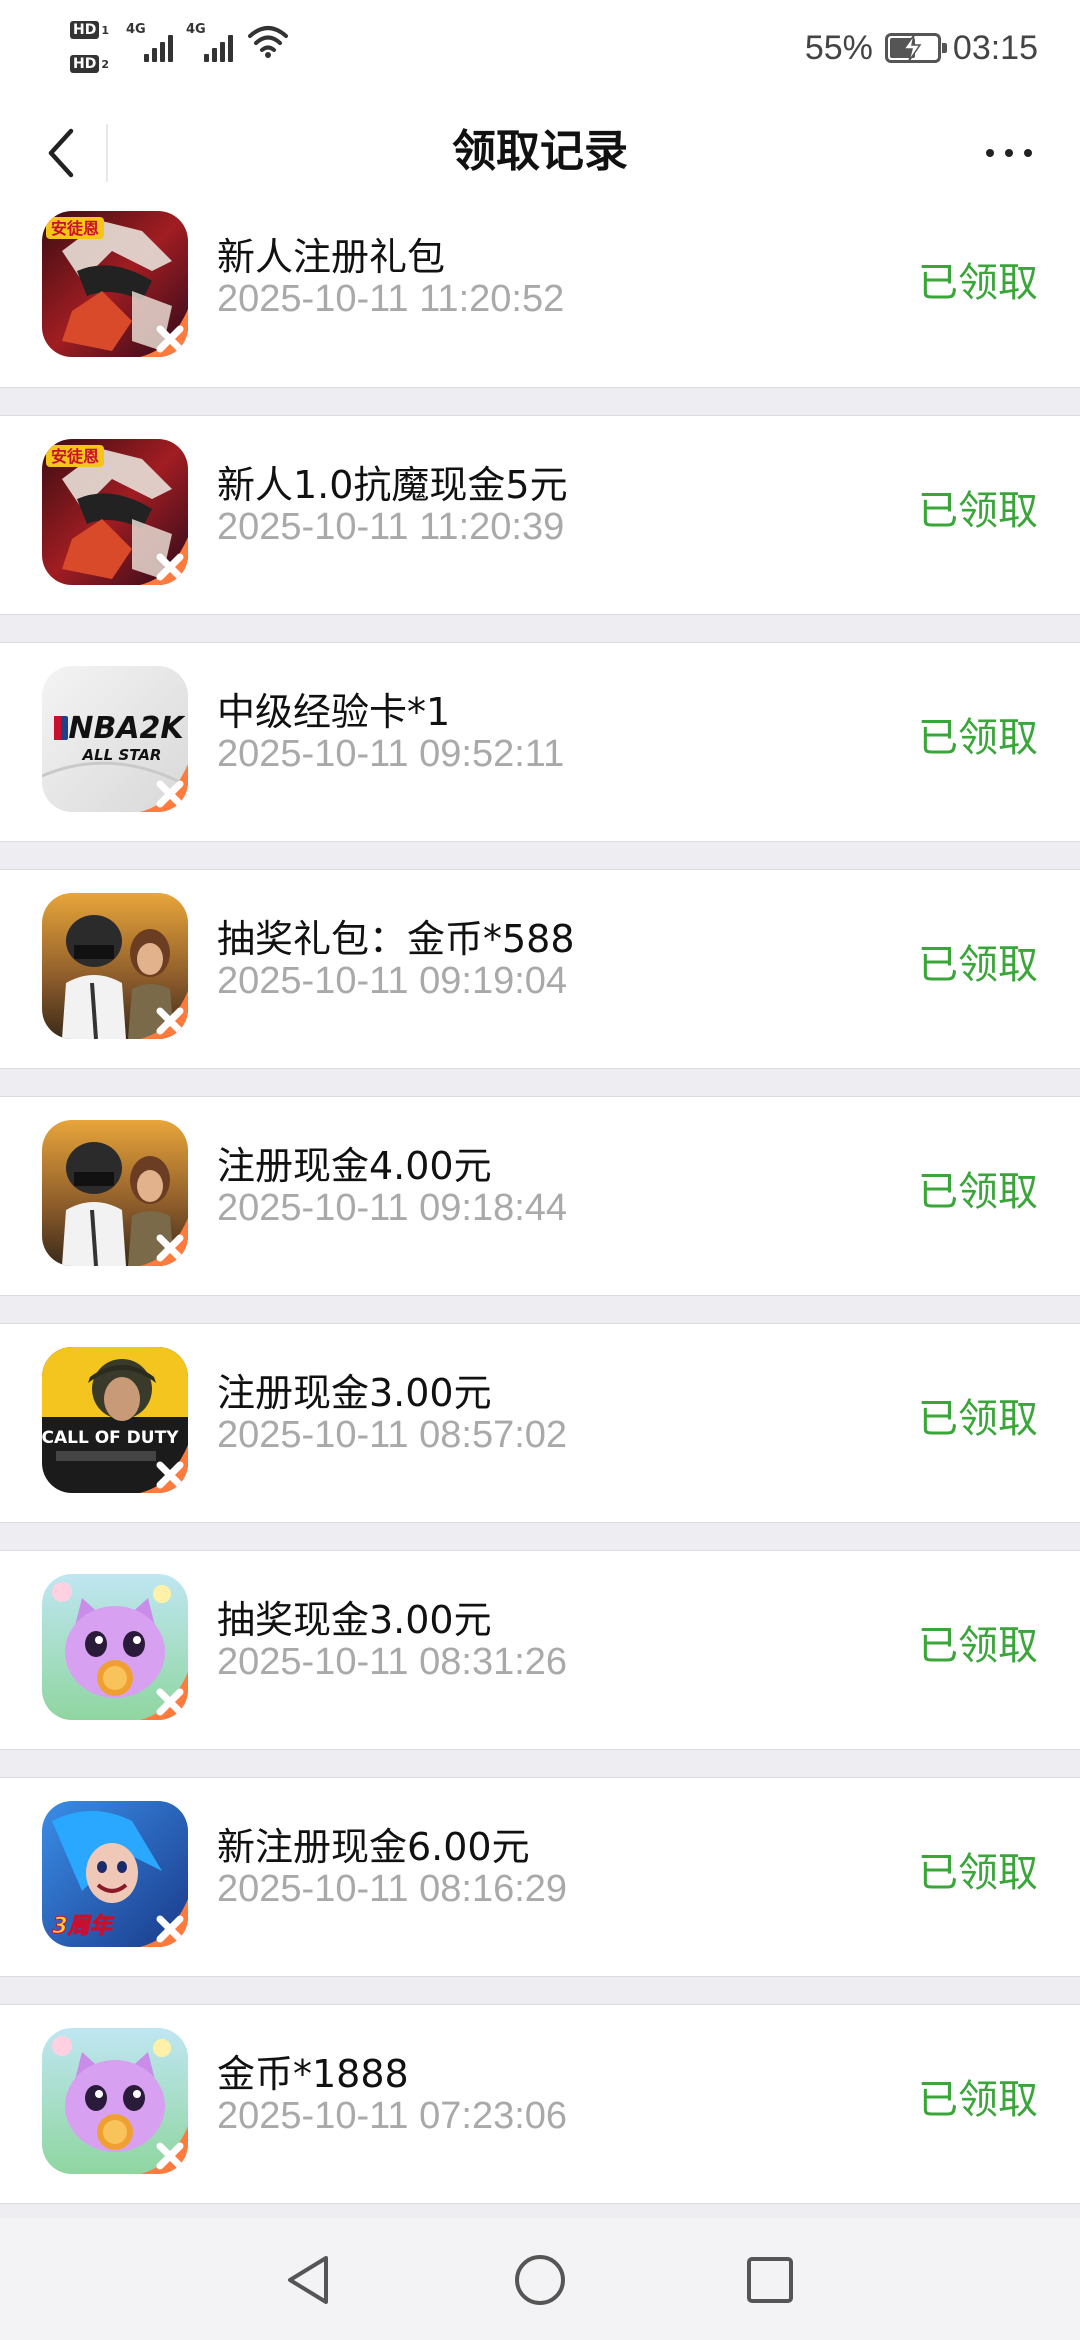 The height and width of the screenshot is (2340, 1080). I want to click on record-item: 注册现金4.00元 2025-10-11 09:18:44 已领取, so click(540, 1196).